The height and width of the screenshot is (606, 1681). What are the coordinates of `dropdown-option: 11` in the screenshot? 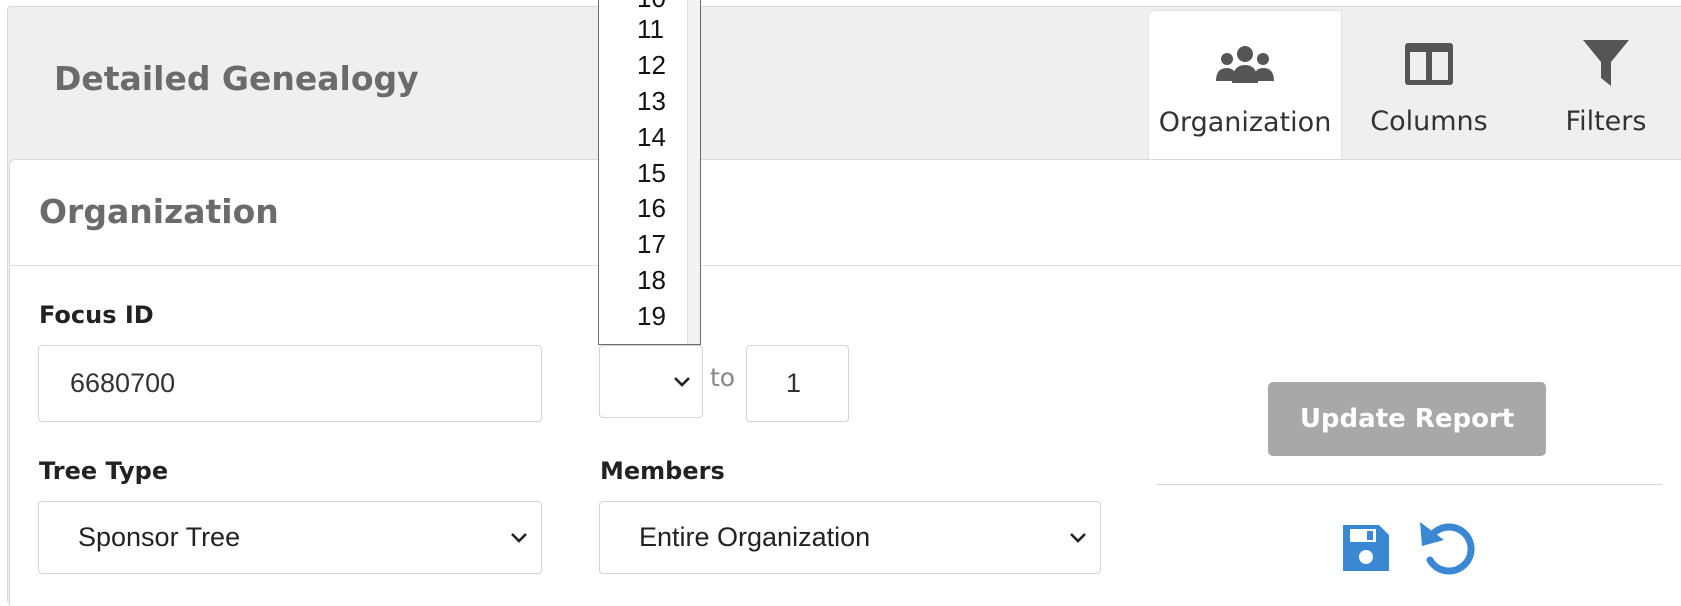 It's located at (650, 29).